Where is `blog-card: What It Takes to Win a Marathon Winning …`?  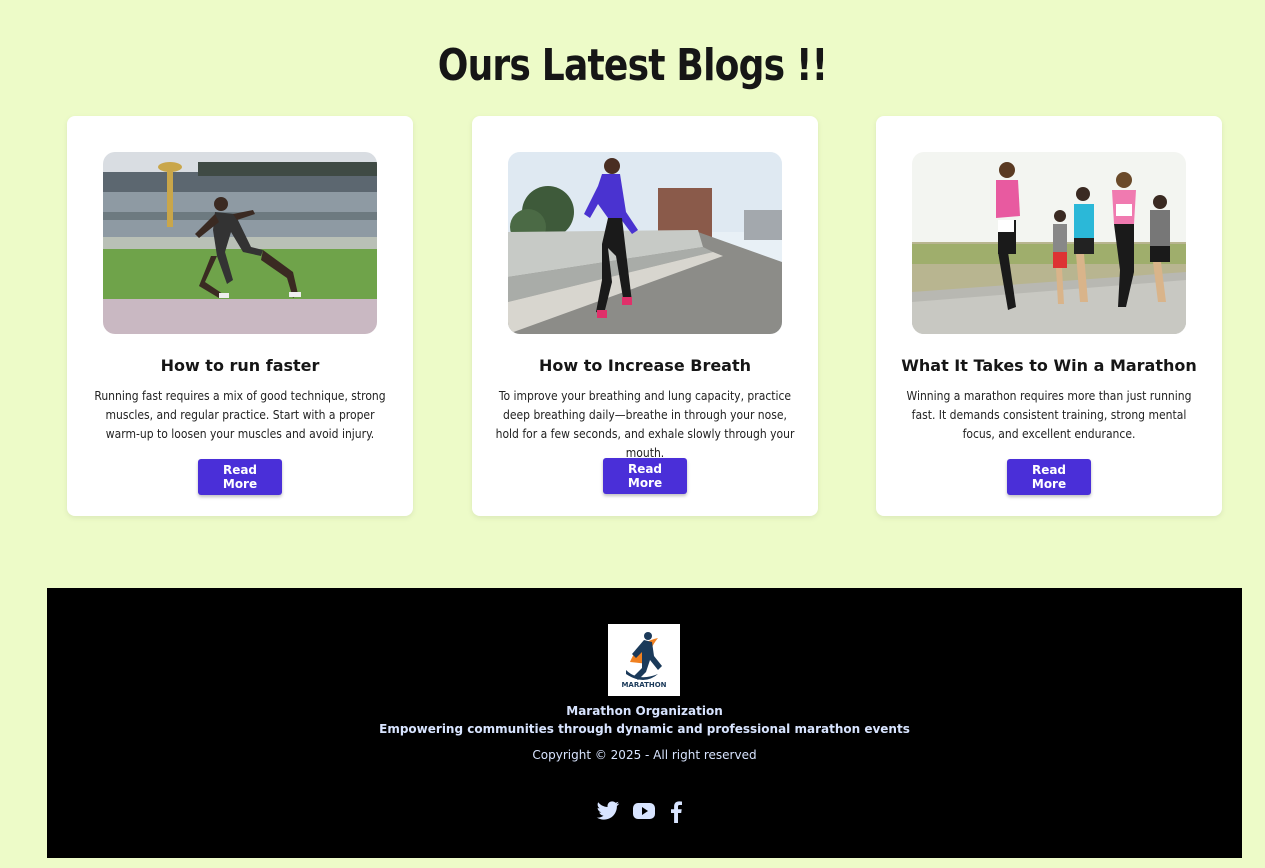
blog-card: What It Takes to Win a Marathon Winning … is located at coordinates (1049, 316).